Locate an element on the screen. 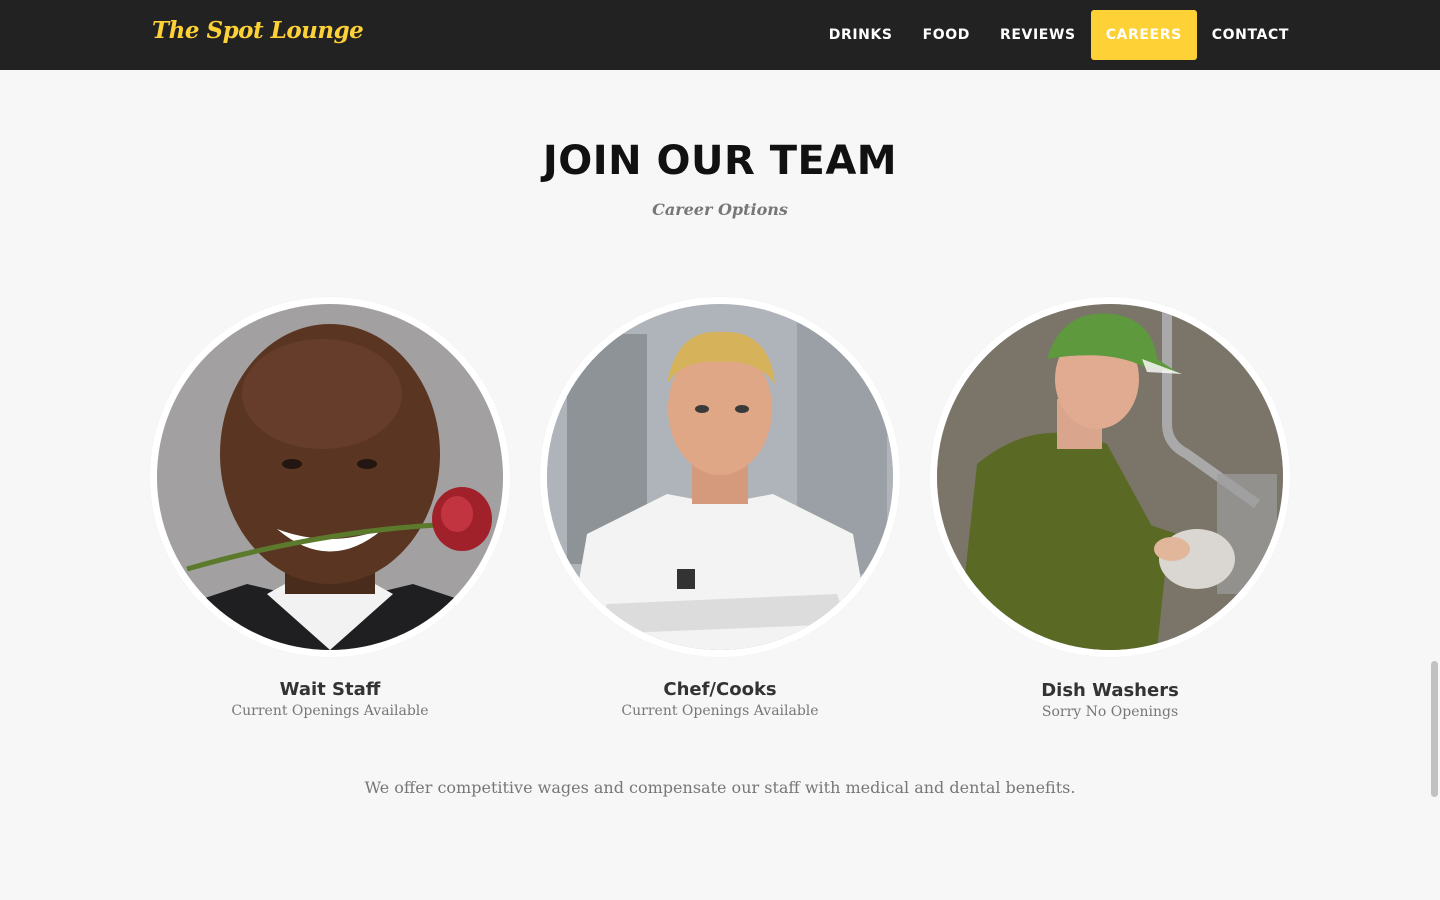 Image resolution: width=1440 pixels, height=900 pixels. member-status: Sorry No Openings is located at coordinates (1110, 712).